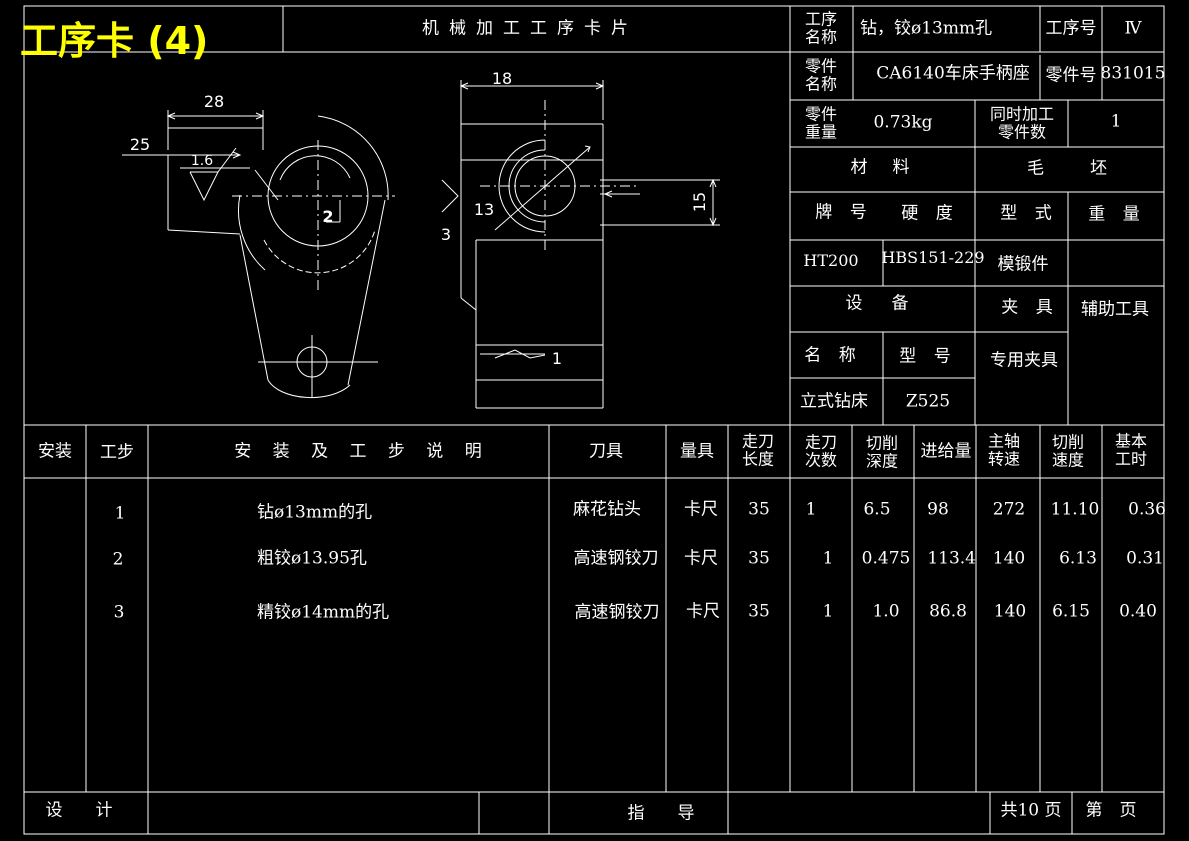 This screenshot has height=841, width=1189. I want to click on col-spindle: 主轴 转速, so click(1004, 450).